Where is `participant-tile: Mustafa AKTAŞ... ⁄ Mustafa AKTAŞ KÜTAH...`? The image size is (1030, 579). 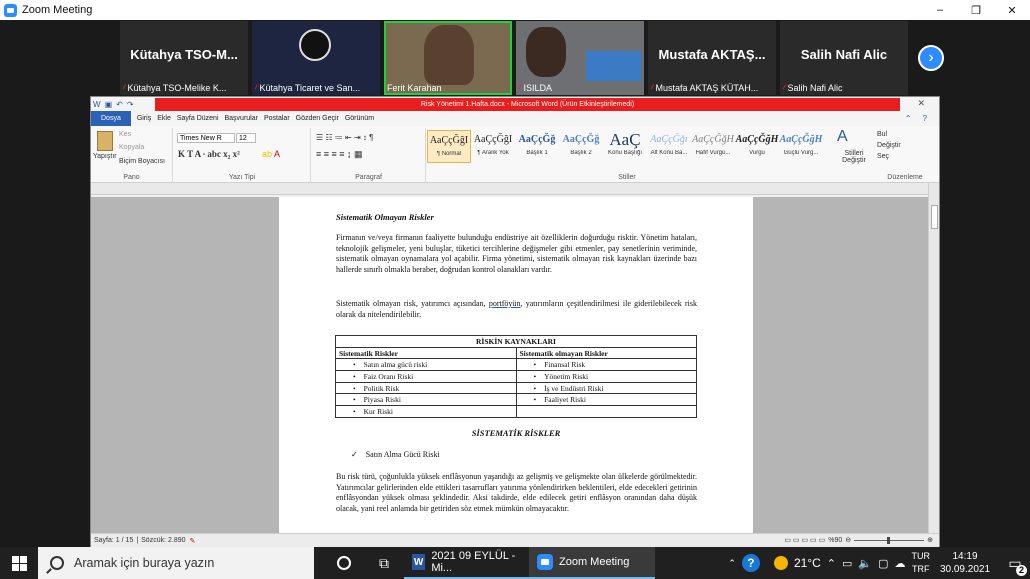 participant-tile: Mustafa AKTAŞ... ⁄ Mustafa AKTAŞ KÜTAH... is located at coordinates (712, 58).